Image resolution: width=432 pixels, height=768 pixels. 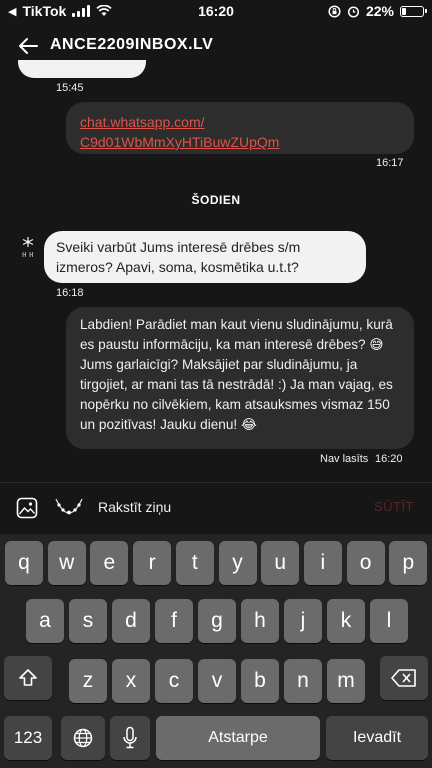 I want to click on alarm-icon, so click(x=353, y=11).